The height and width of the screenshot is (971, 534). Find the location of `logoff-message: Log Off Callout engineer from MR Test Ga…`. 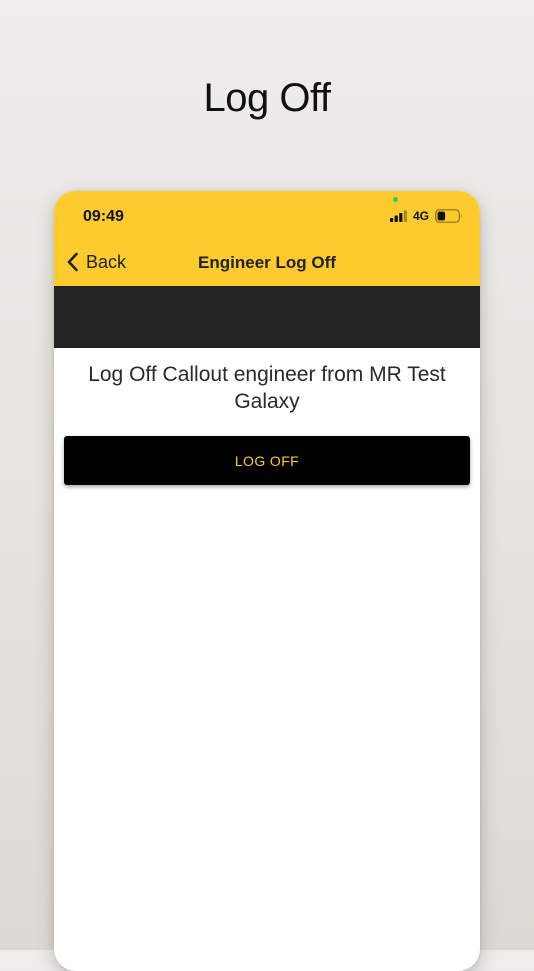

logoff-message: Log Off Callout engineer from MR Test Ga… is located at coordinates (267, 388).